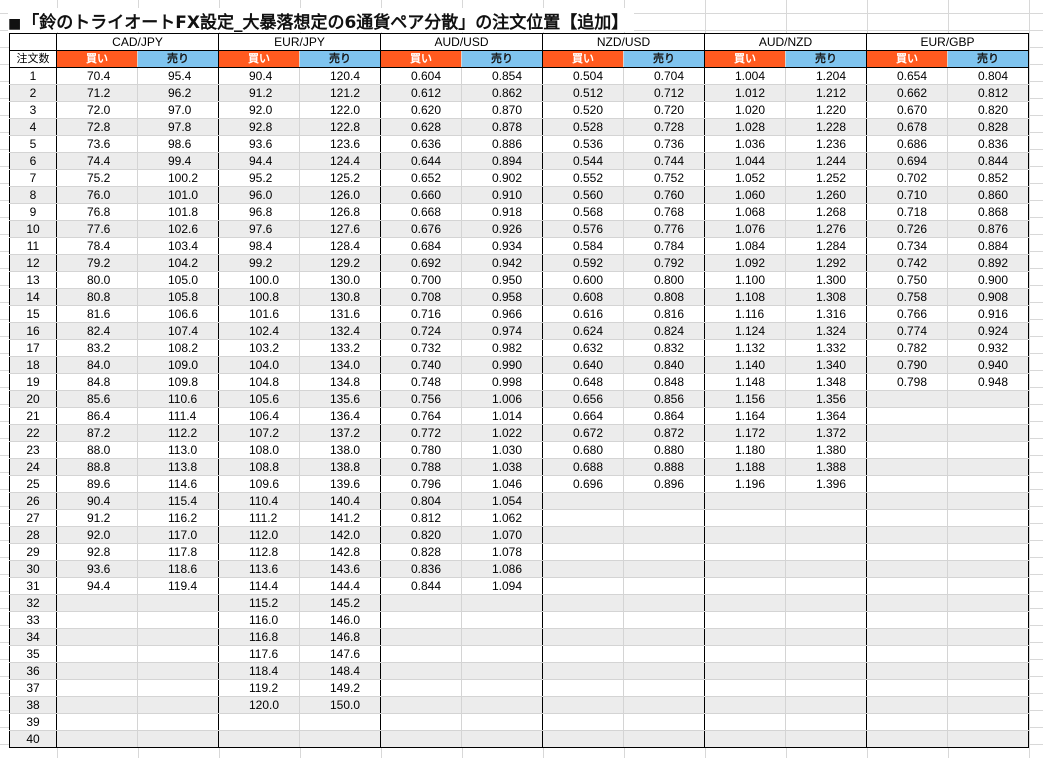 This screenshot has width=1043, height=758. I want to click on order-number-cell: 9, so click(33, 212).